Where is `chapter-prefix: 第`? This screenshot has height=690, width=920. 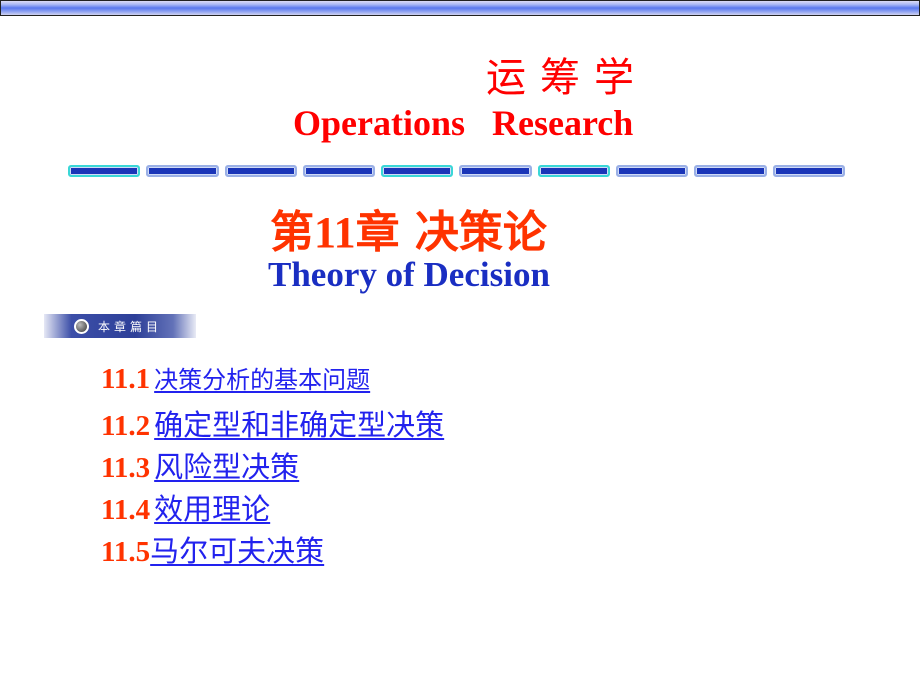
chapter-prefix: 第 is located at coordinates (292, 232).